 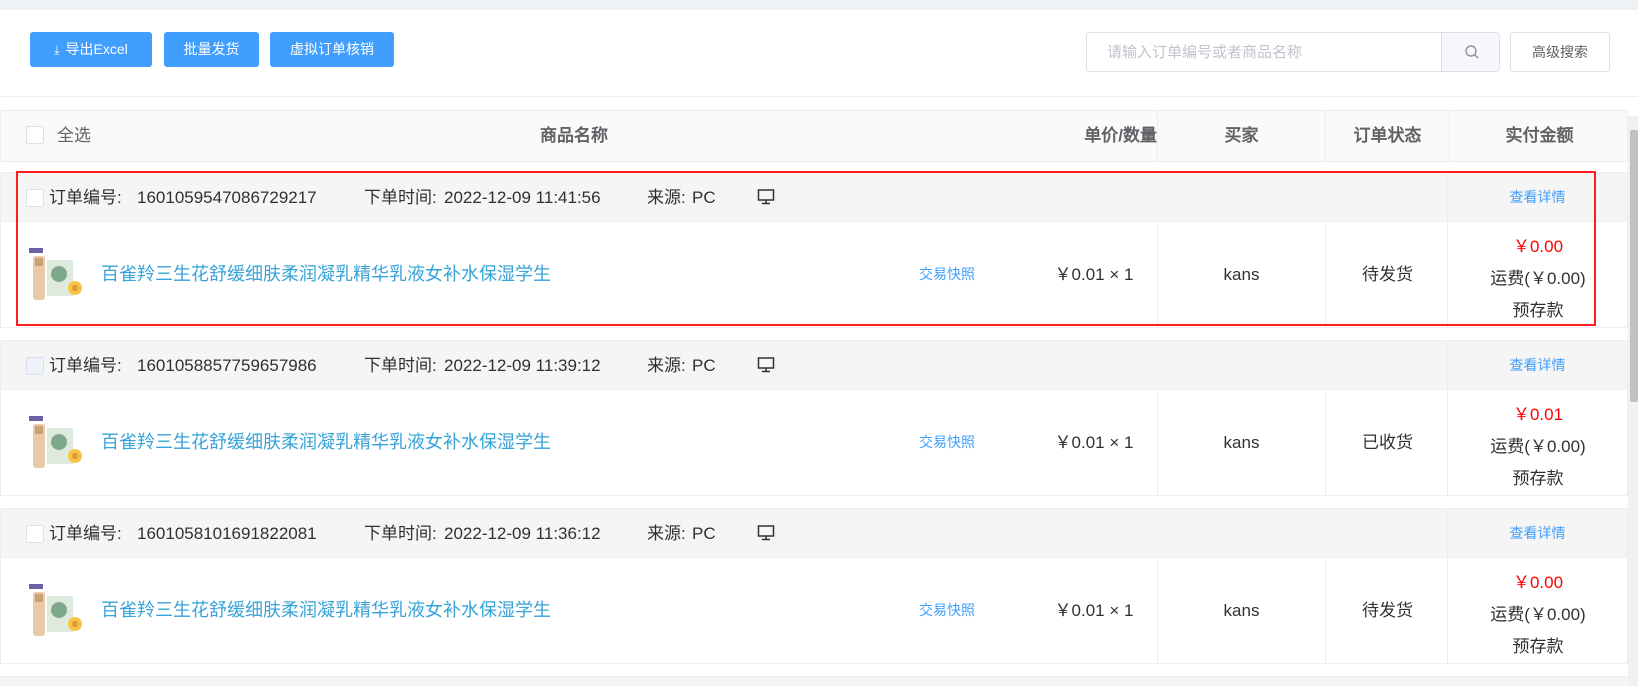 I want to click on export-excel-label: 导出Excel, so click(x=96, y=49).